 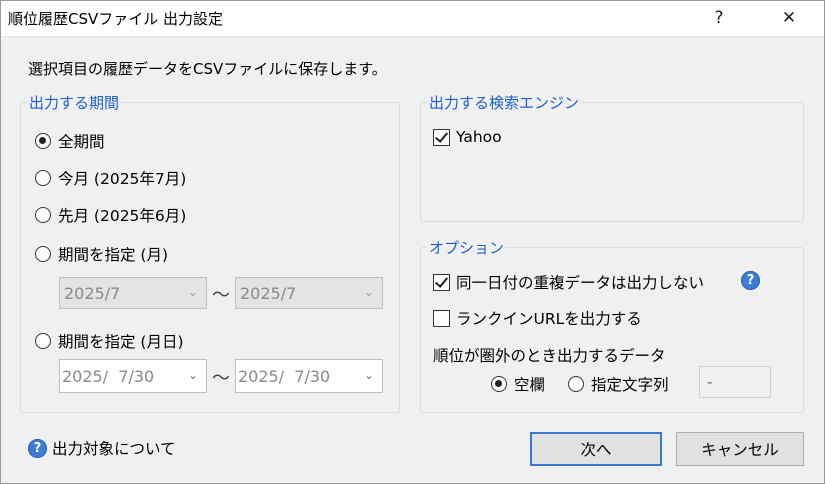 What do you see at coordinates (549, 319) in the screenshot?
I see `checkbox-label: ランクインURLを出力する` at bounding box center [549, 319].